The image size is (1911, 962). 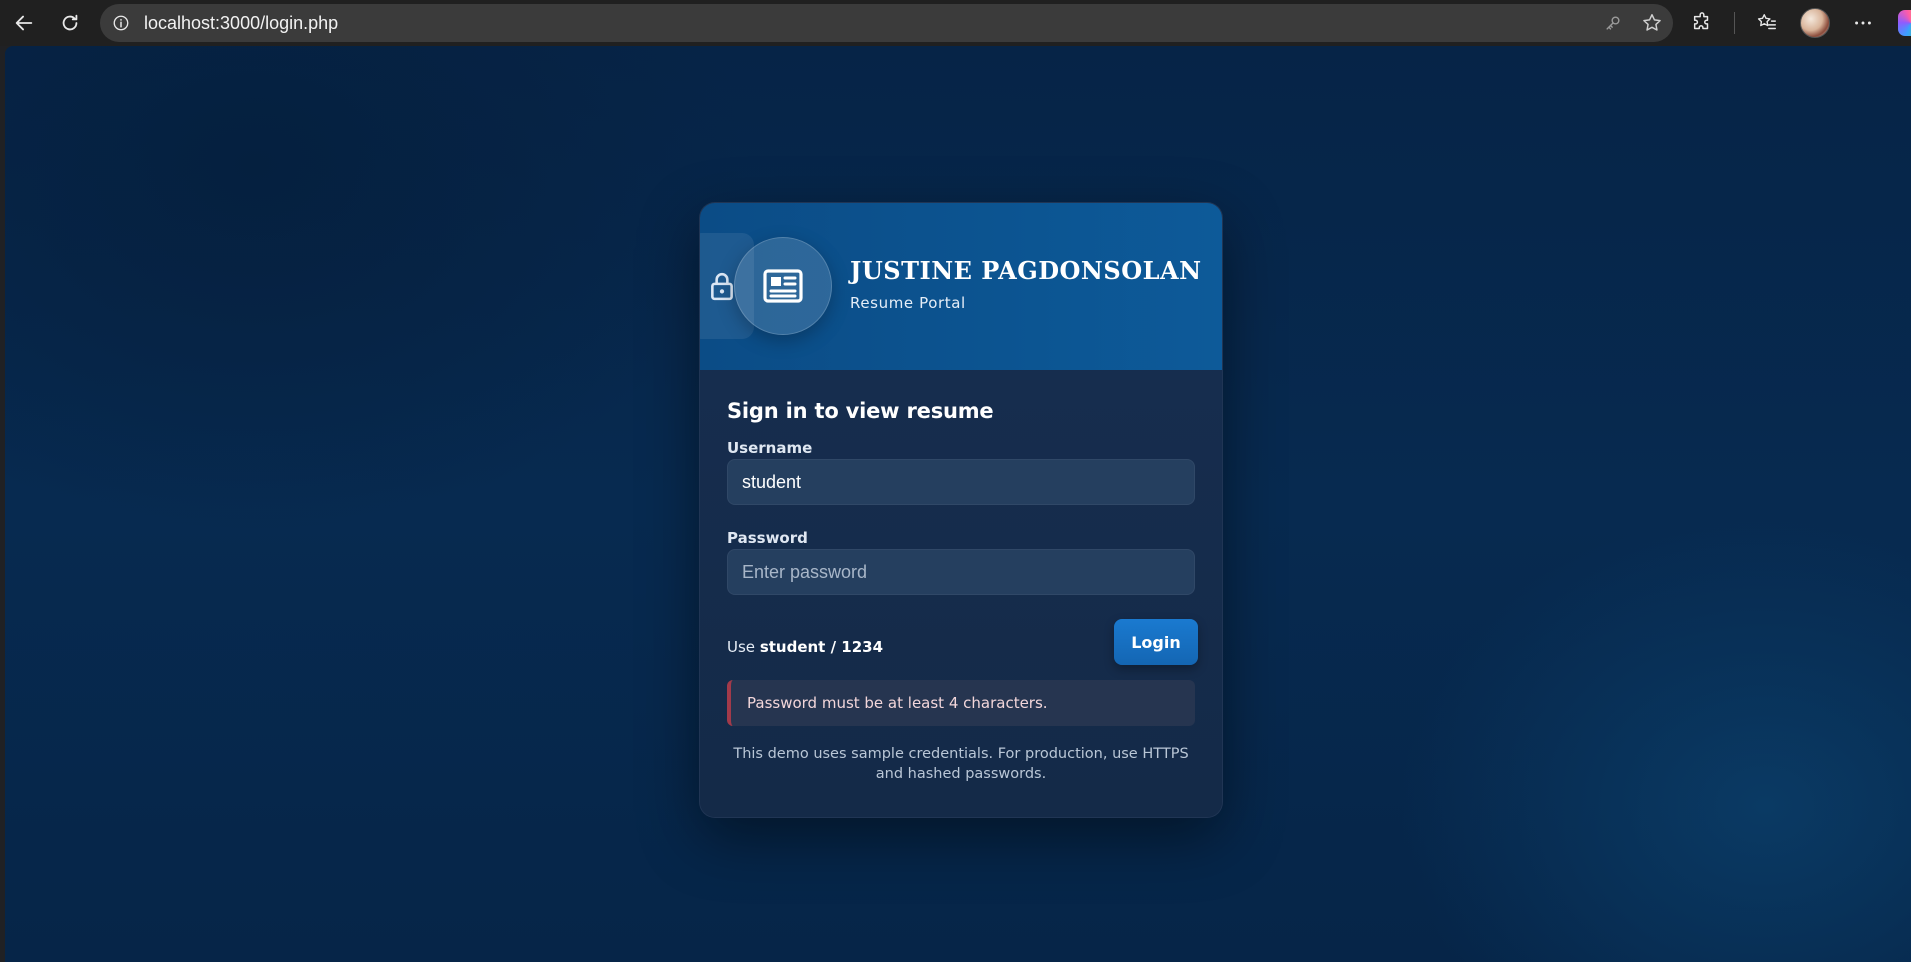 What do you see at coordinates (961, 572) in the screenshot?
I see `password-input` at bounding box center [961, 572].